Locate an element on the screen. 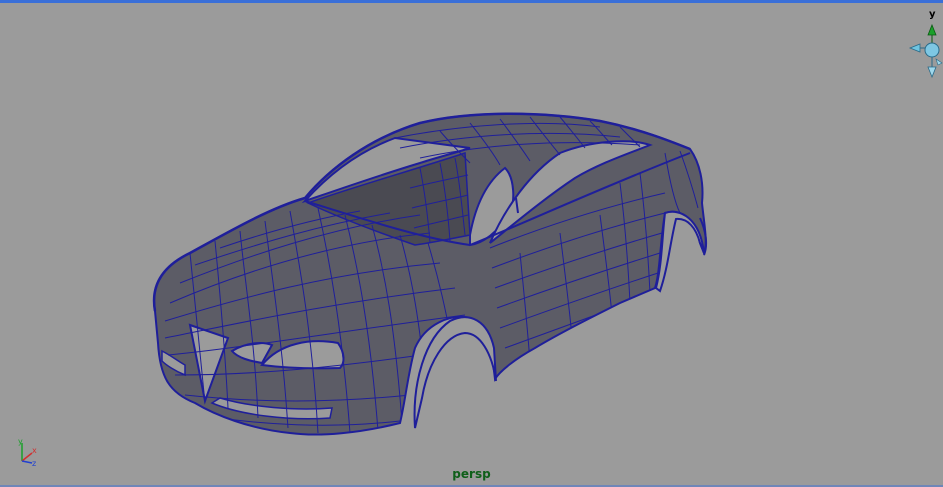 This screenshot has width=943, height=487. view-cube-icon is located at coordinates (925, 50).